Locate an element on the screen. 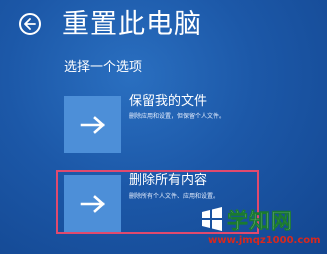  option-title: 保留我的文件 is located at coordinates (168, 101).